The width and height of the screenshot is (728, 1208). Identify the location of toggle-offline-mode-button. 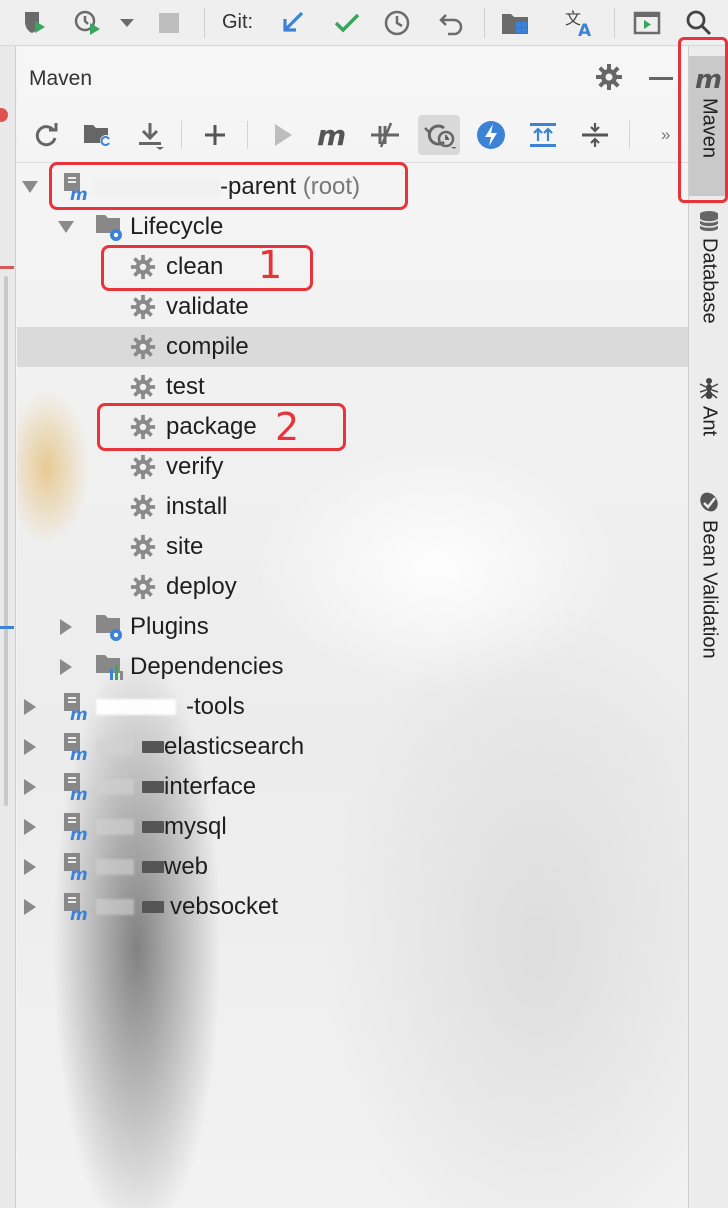
(385, 135).